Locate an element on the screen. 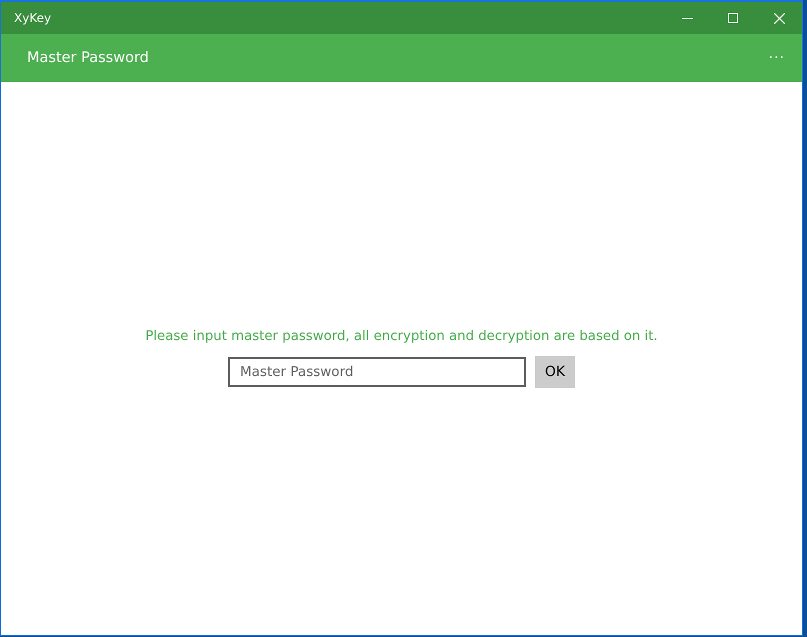 The height and width of the screenshot is (637, 807). maximize-icon is located at coordinates (733, 18).